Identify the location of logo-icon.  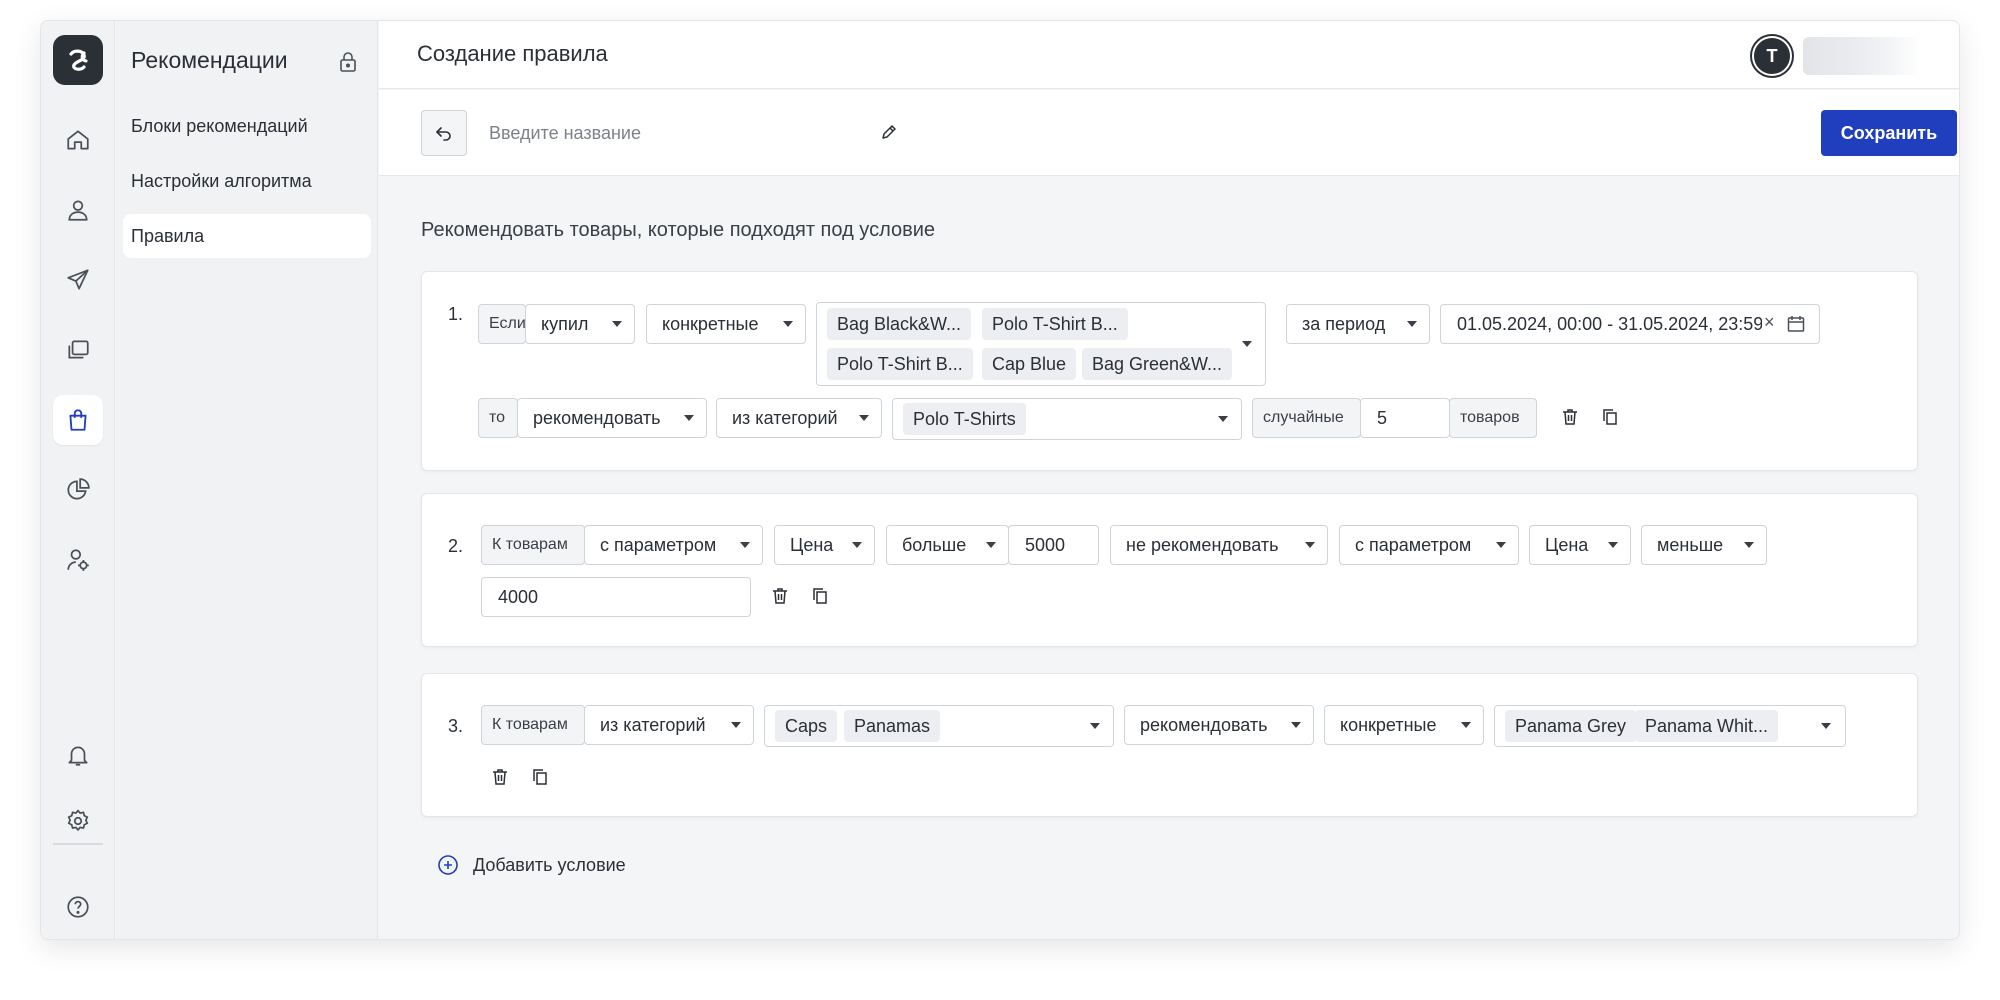
(78, 60).